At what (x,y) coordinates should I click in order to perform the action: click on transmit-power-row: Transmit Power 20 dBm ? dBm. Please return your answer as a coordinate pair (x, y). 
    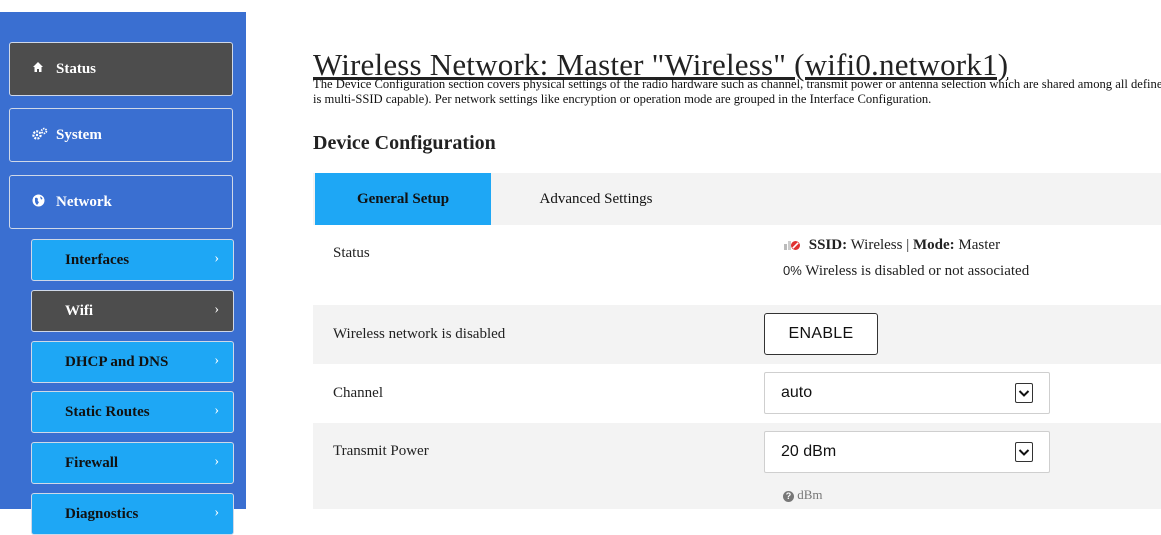
    Looking at the image, I should click on (737, 466).